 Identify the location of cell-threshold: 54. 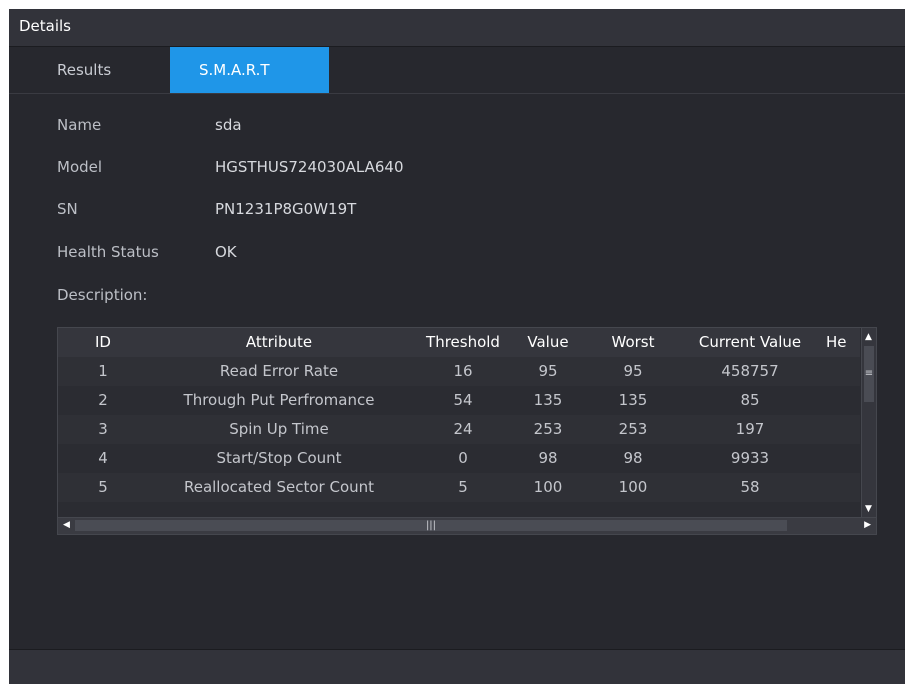
(463, 400).